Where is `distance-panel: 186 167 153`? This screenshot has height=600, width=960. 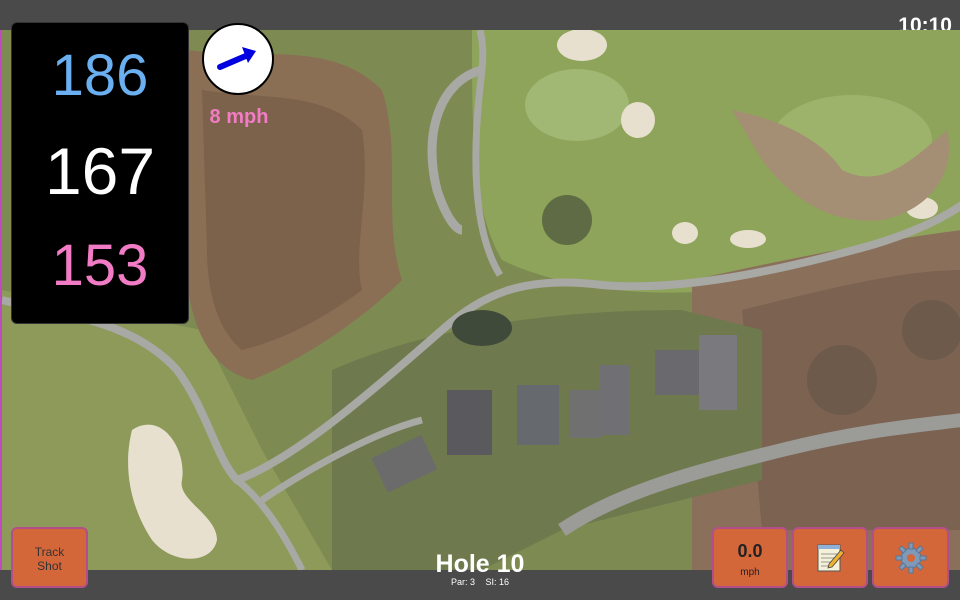
distance-panel: 186 167 153 is located at coordinates (100, 173).